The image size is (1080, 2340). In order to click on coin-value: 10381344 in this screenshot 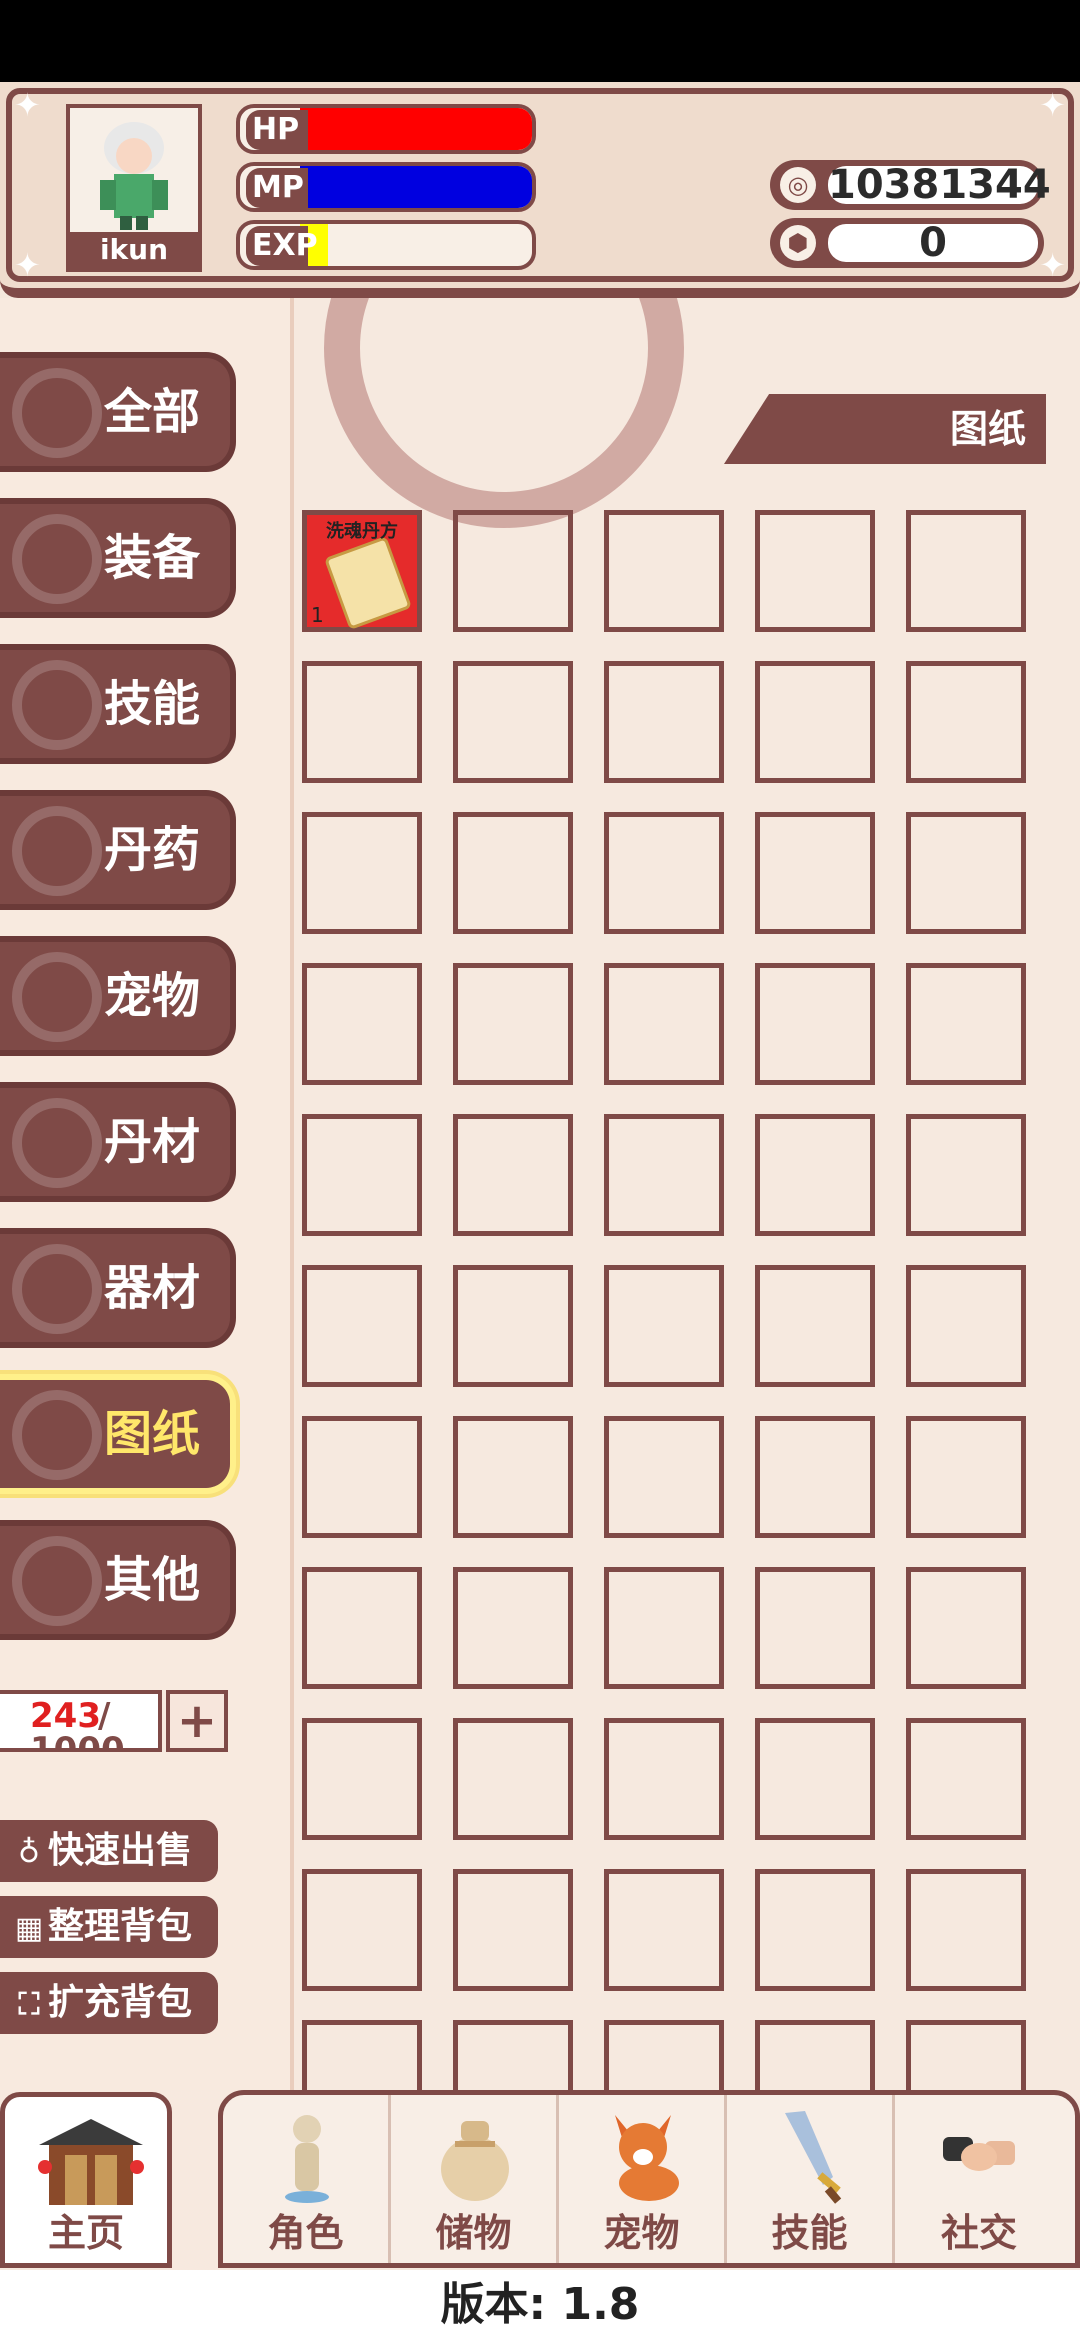, I will do `click(939, 185)`.